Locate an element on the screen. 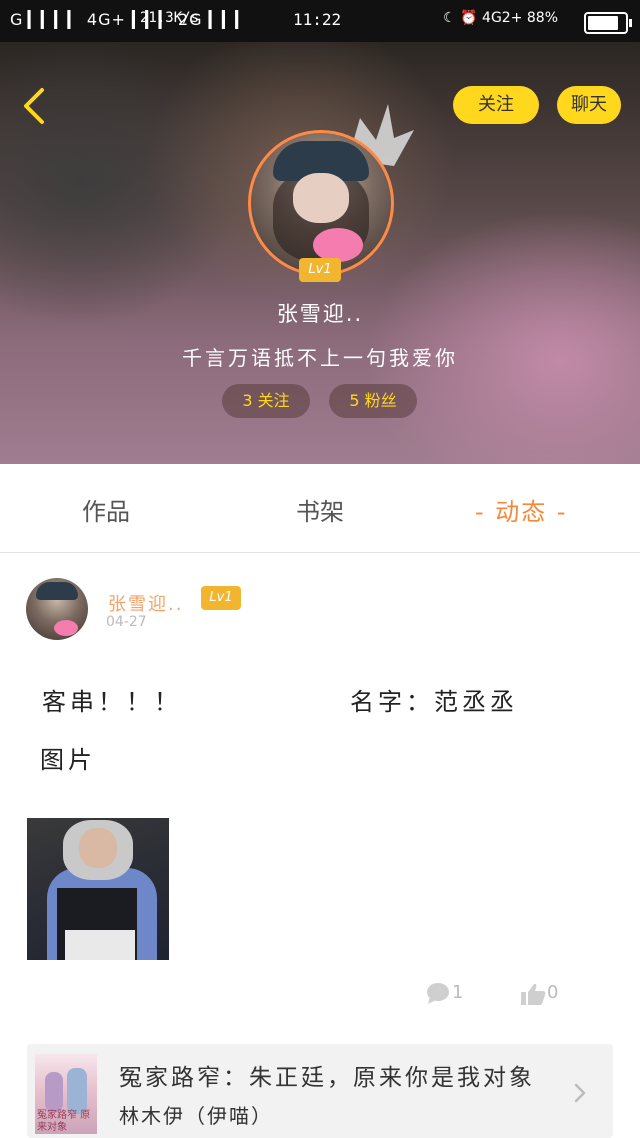 This screenshot has height=1138, width=640. clock: 11:22 is located at coordinates (317, 19).